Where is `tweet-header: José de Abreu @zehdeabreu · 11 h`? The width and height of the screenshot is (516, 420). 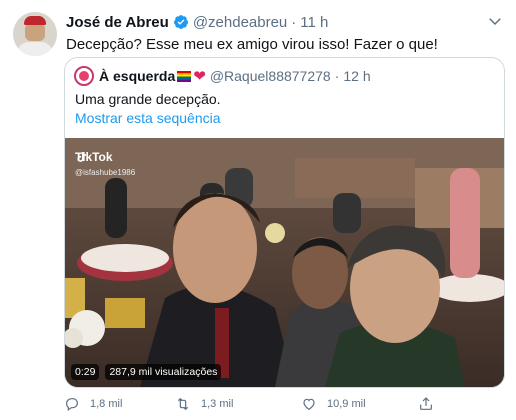
tweet-header: José de Abreu @zehdeabreu · 11 h is located at coordinates (197, 22).